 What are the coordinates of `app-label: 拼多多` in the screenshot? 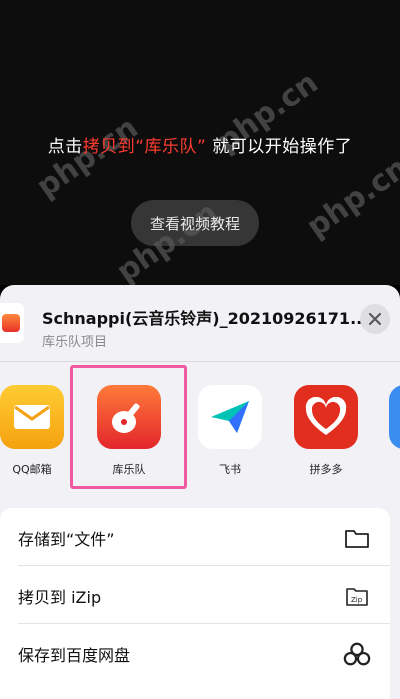 It's located at (326, 469).